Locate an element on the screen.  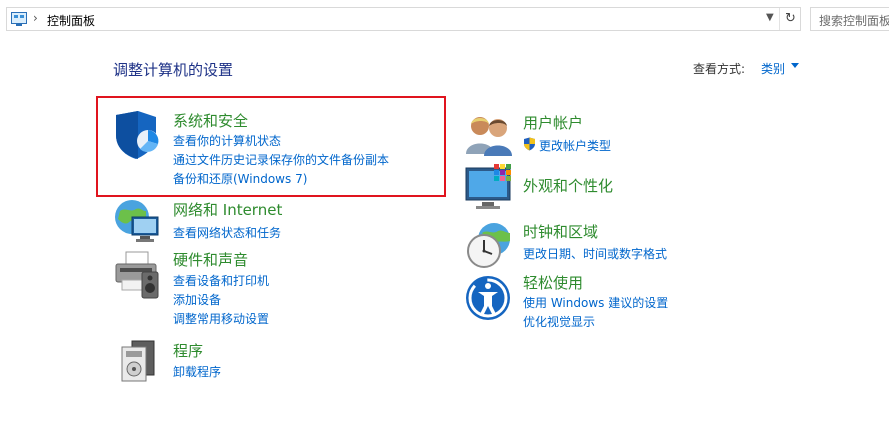
users-icon is located at coordinates (489, 136).